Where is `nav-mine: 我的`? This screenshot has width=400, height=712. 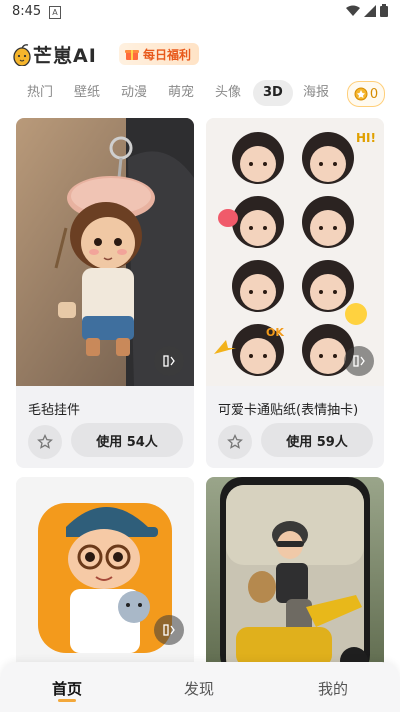 nav-mine: 我的 is located at coordinates (333, 688).